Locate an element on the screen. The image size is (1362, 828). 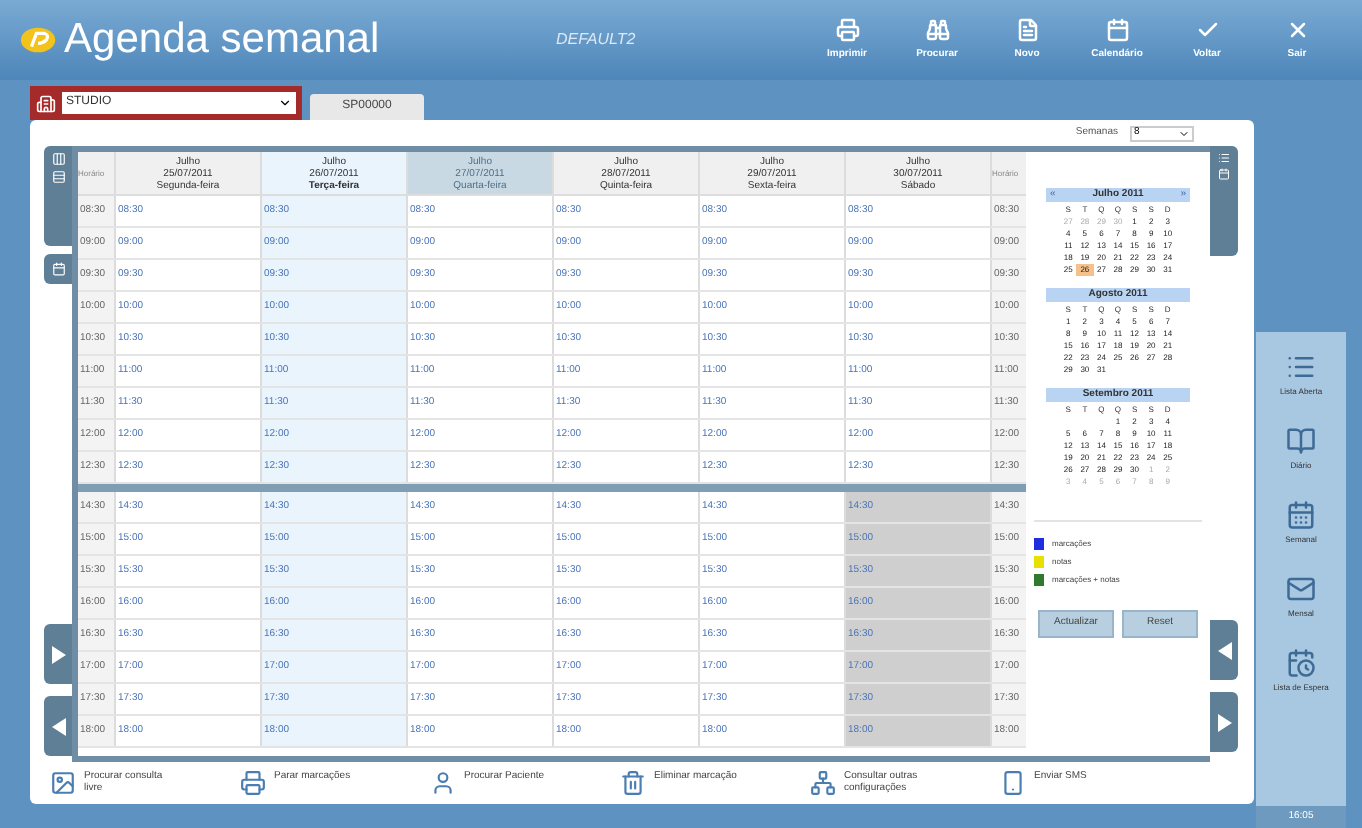
person-icon is located at coordinates (443, 782).